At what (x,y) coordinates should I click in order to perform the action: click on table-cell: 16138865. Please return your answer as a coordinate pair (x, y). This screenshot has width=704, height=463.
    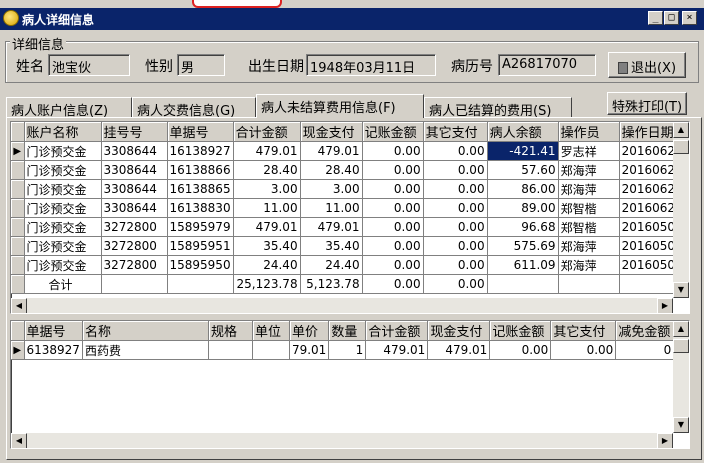
    Looking at the image, I should click on (200, 189).